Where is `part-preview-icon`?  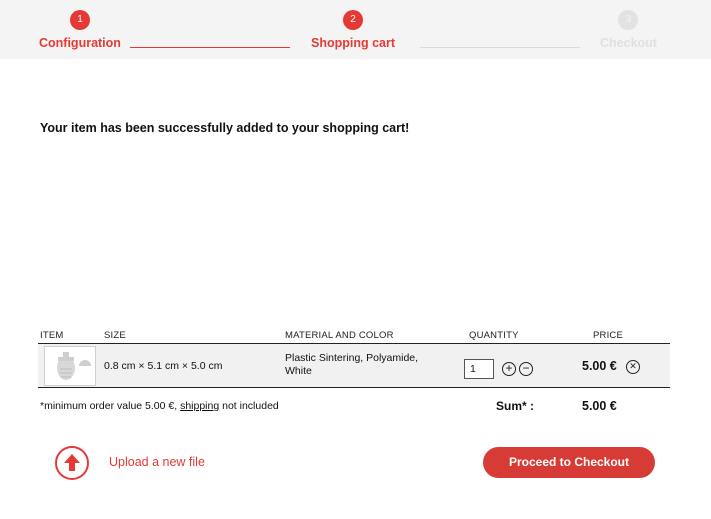 part-preview-icon is located at coordinates (74, 366).